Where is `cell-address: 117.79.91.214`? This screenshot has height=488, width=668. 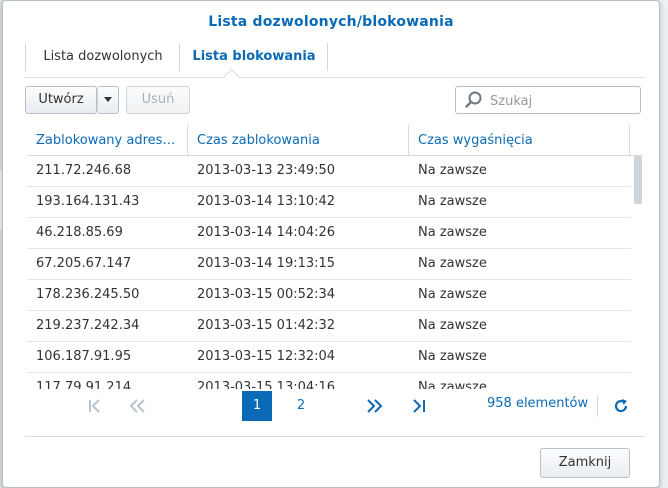 cell-address: 117.79.91.214 is located at coordinates (84, 384).